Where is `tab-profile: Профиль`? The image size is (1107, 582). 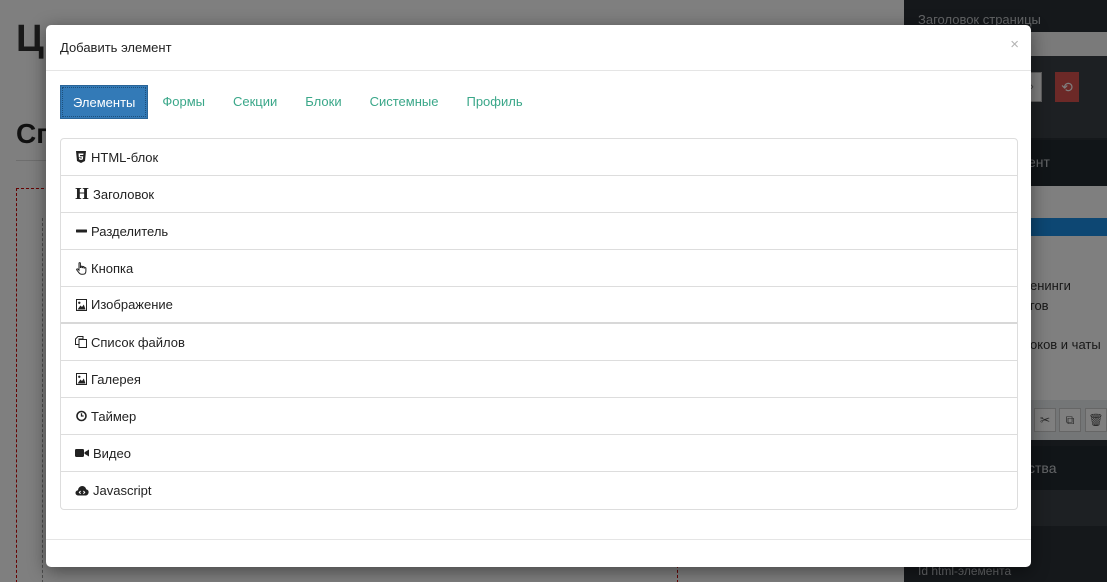
tab-profile: Профиль is located at coordinates (494, 102).